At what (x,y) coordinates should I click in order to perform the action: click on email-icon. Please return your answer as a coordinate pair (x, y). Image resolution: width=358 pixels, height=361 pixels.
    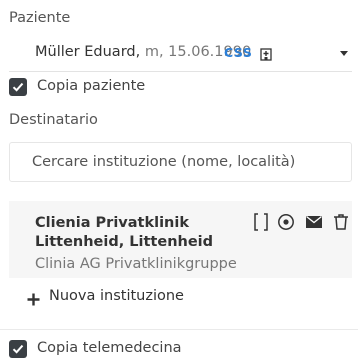
    Looking at the image, I should click on (314, 224).